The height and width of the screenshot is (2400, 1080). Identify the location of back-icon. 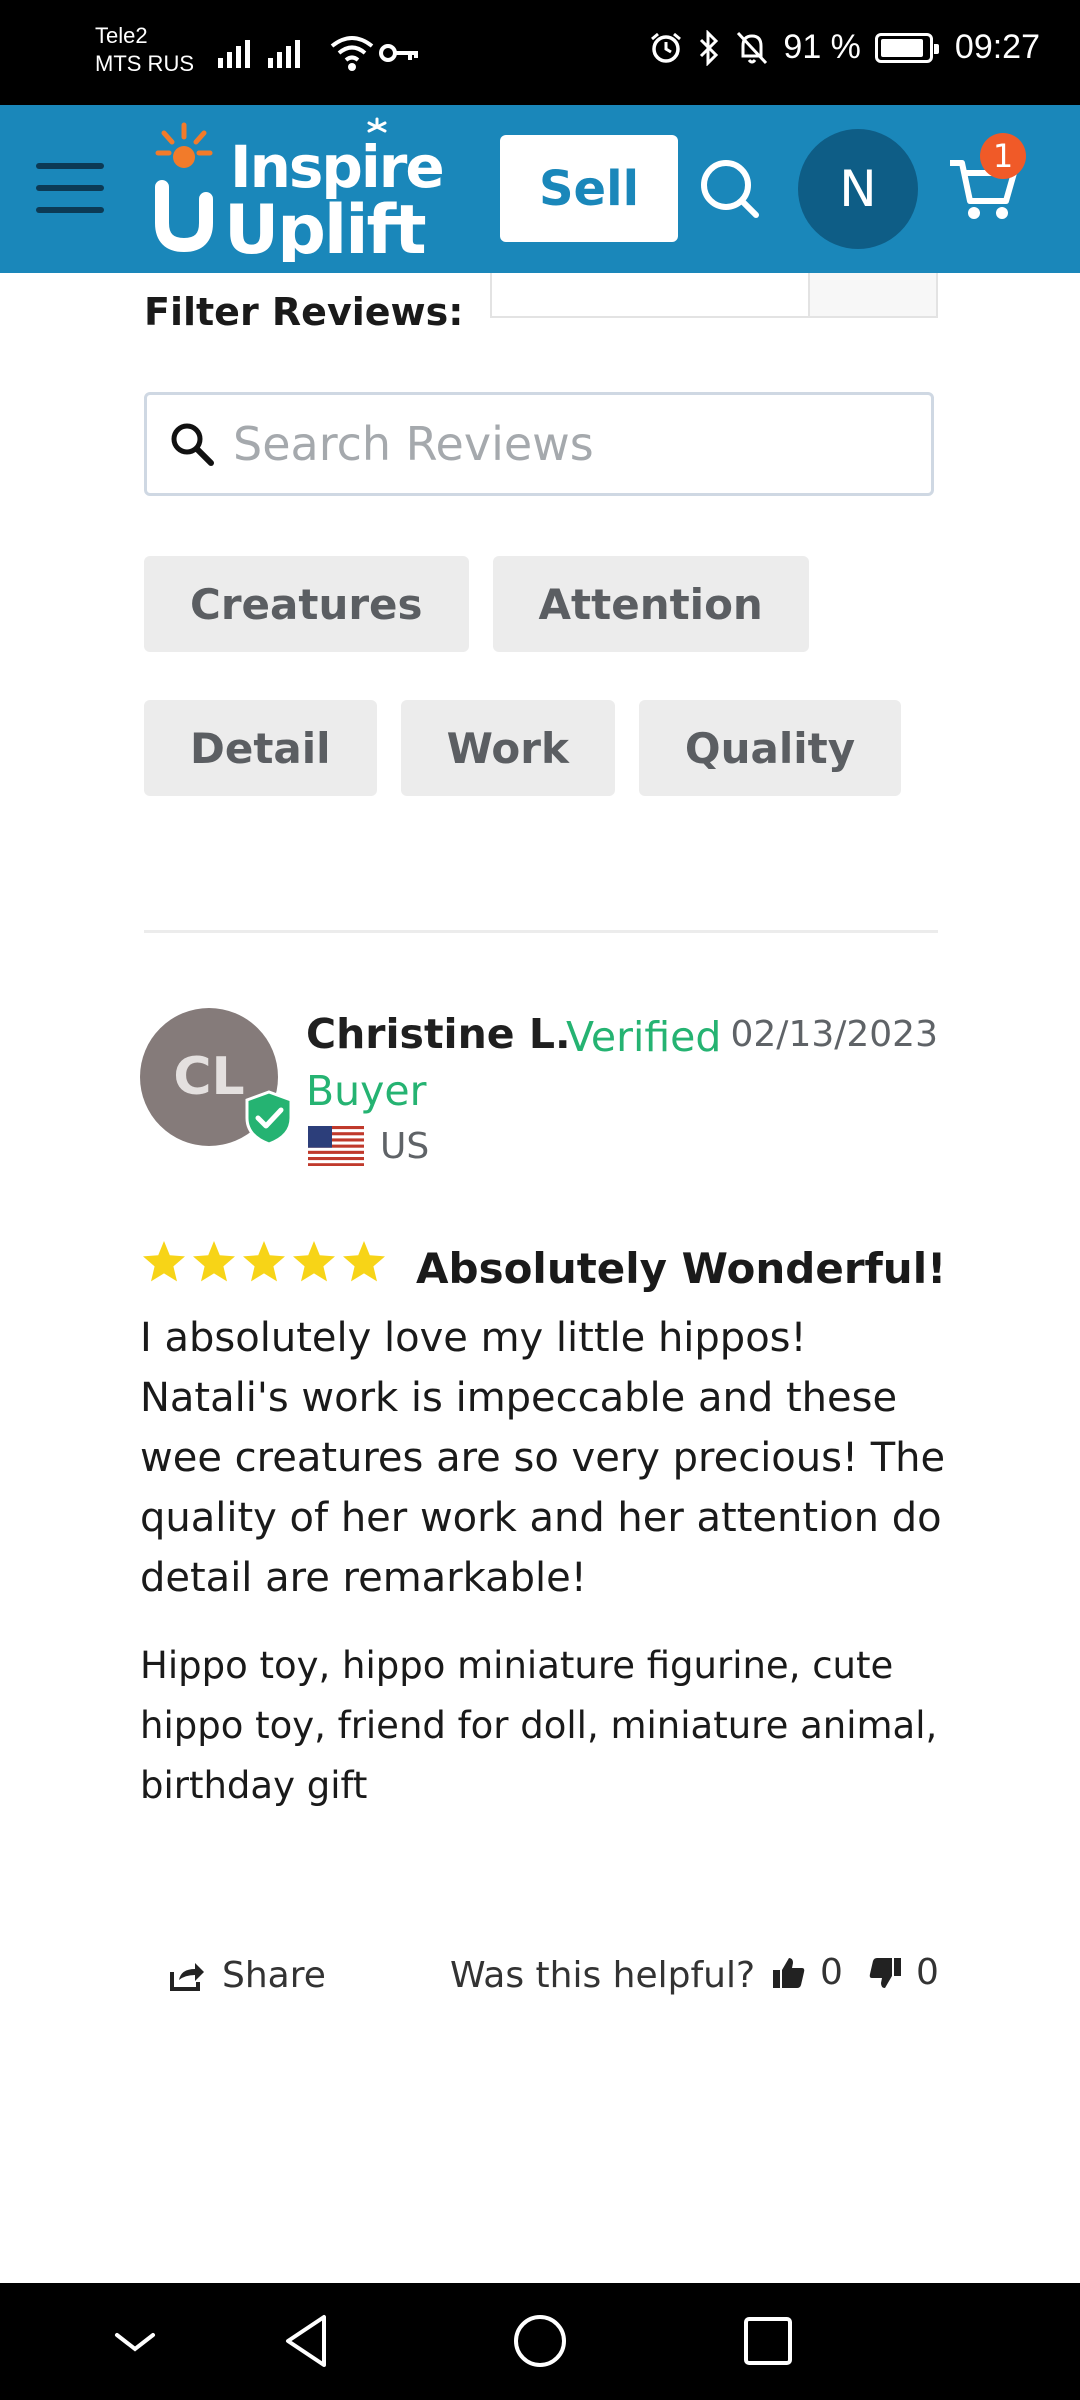
(310, 2341).